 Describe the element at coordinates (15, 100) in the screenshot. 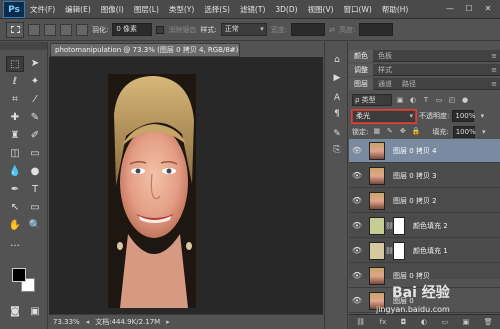

I see `crop-tool-icon: ⌗` at that location.